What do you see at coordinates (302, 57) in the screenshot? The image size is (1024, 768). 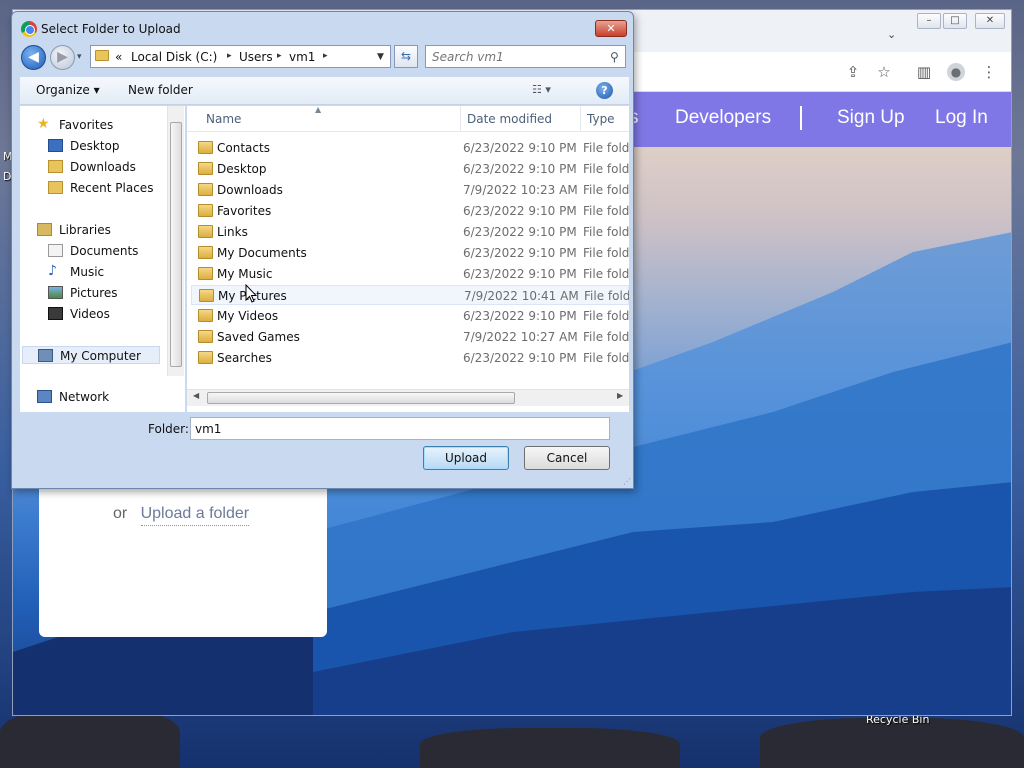 I see `breadcrumb-vm1: vm1` at bounding box center [302, 57].